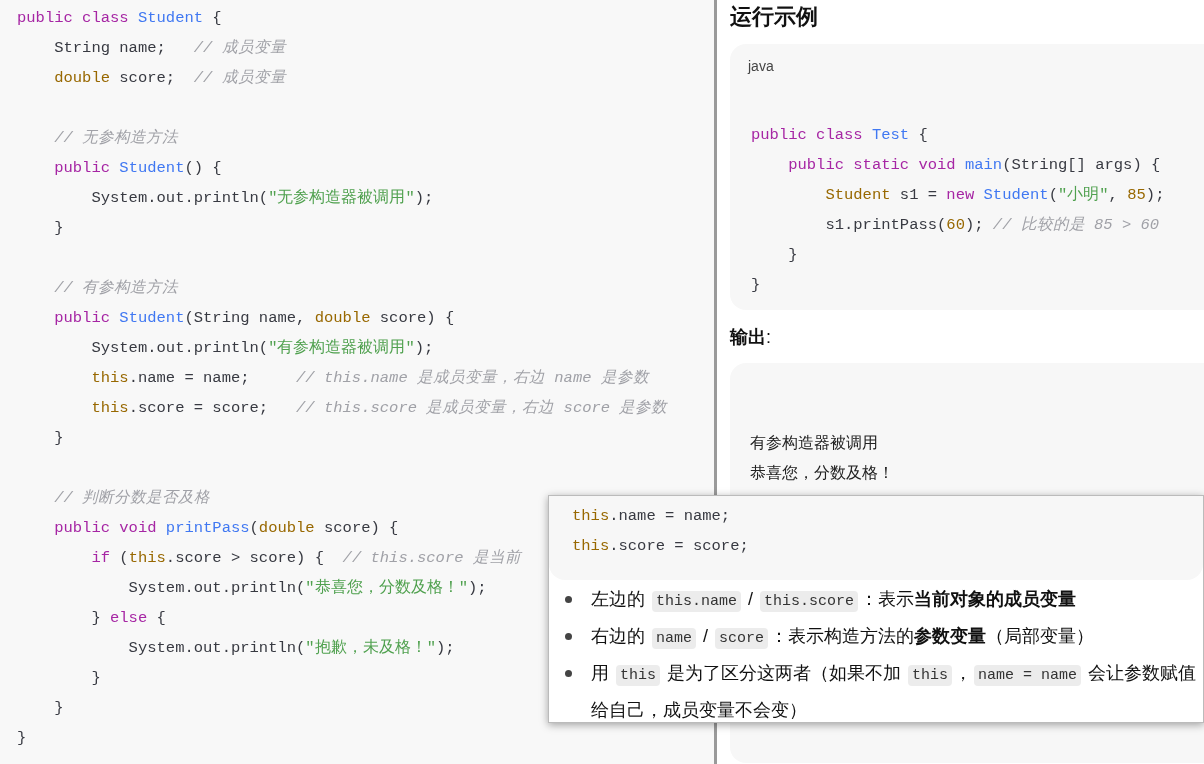 The image size is (1204, 764). What do you see at coordinates (307, 588) in the screenshot?
I see `code-line: System.out.println("恭喜您，分数及格！");` at bounding box center [307, 588].